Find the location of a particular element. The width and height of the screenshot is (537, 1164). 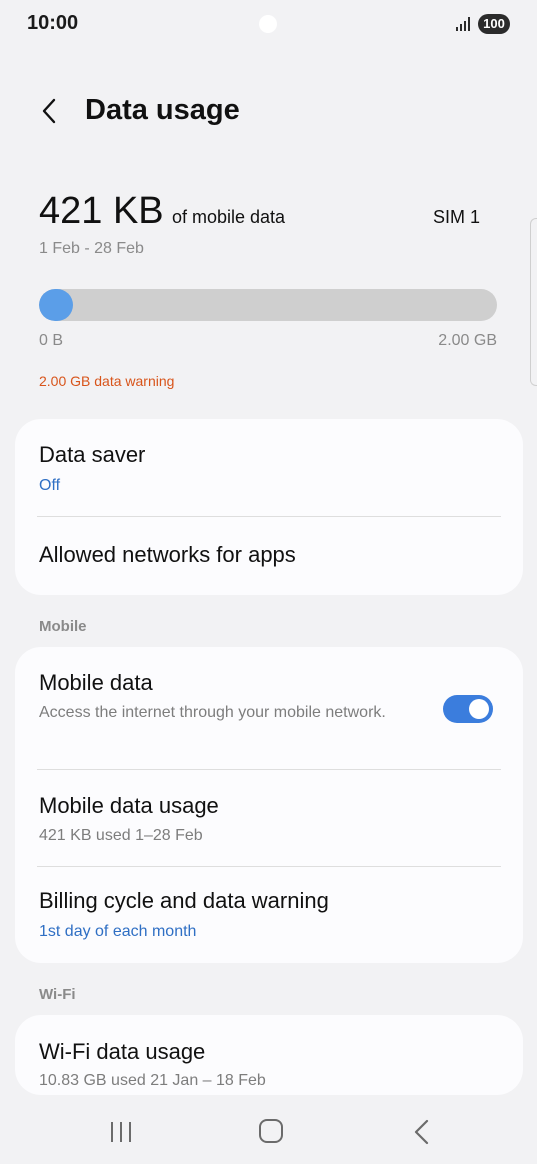

scroll-indicator is located at coordinates (533, 302).